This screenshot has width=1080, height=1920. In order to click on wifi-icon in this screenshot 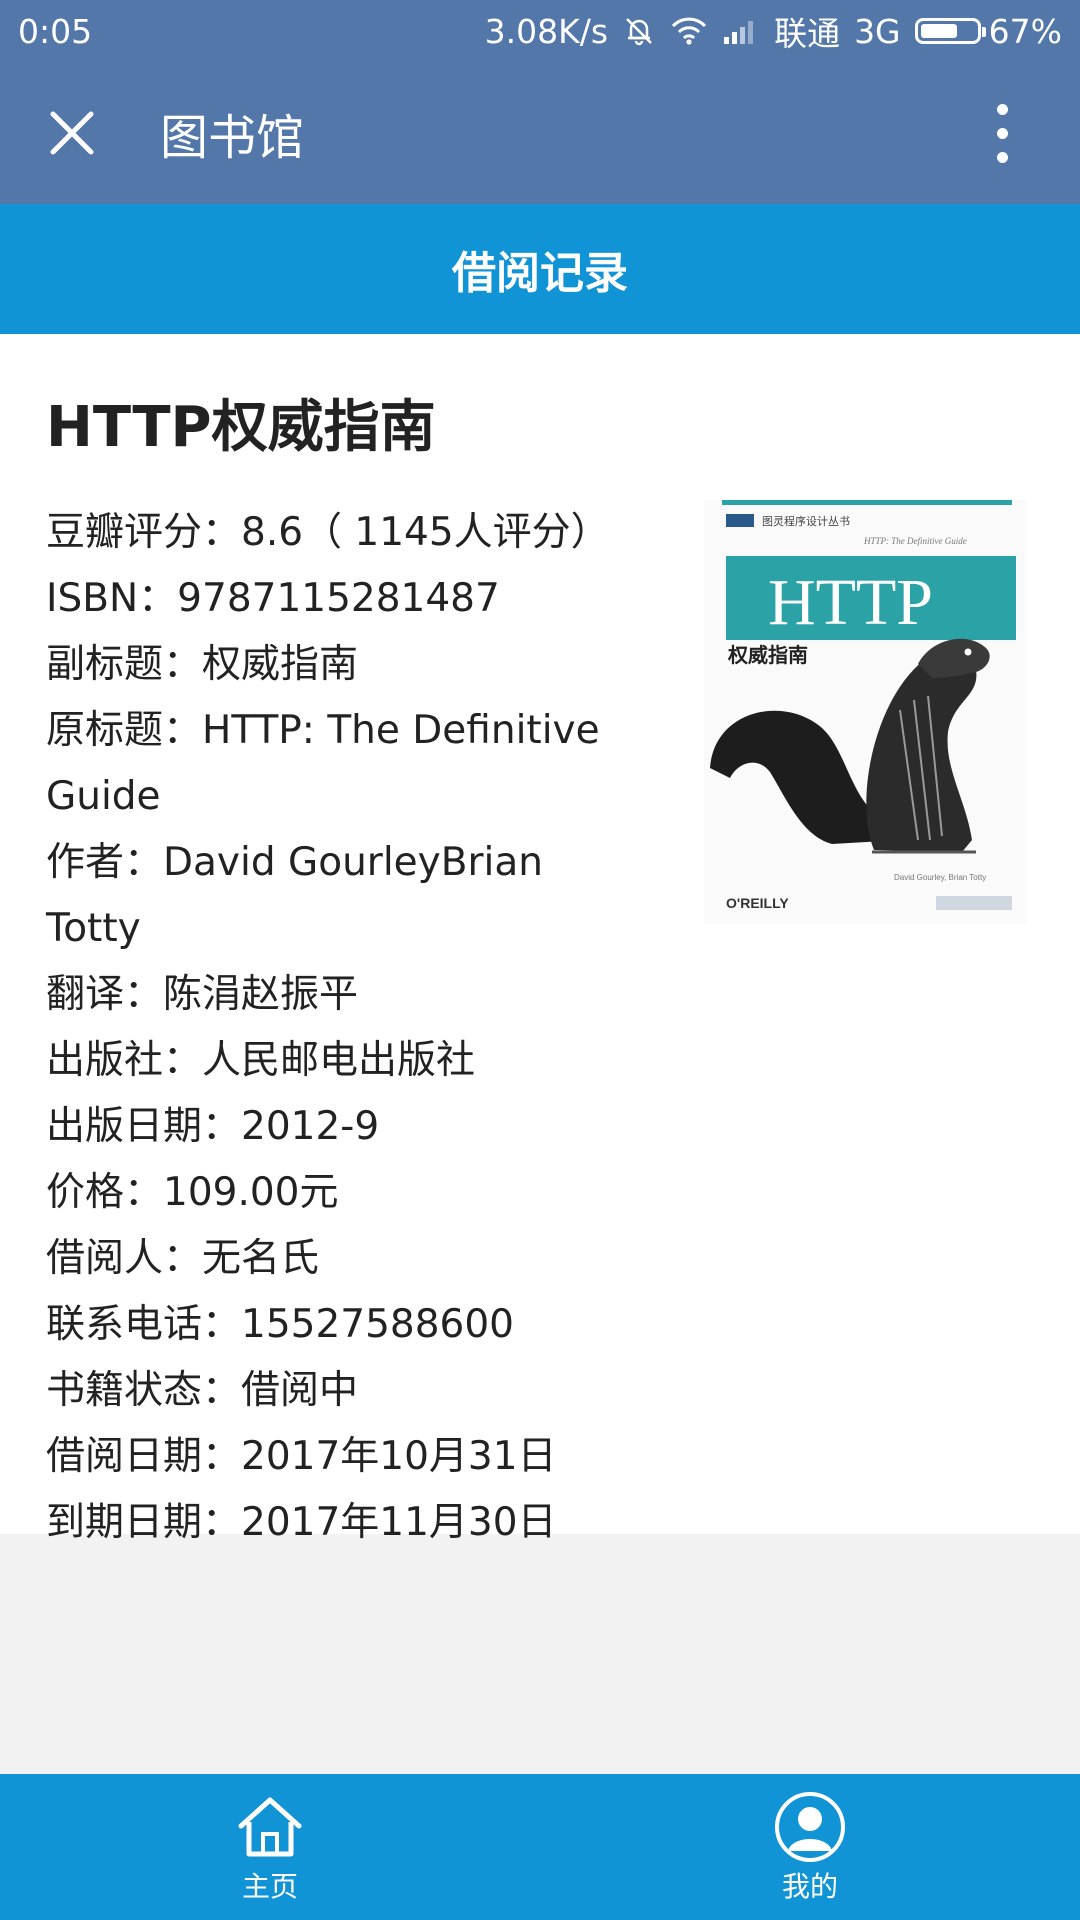, I will do `click(689, 31)`.